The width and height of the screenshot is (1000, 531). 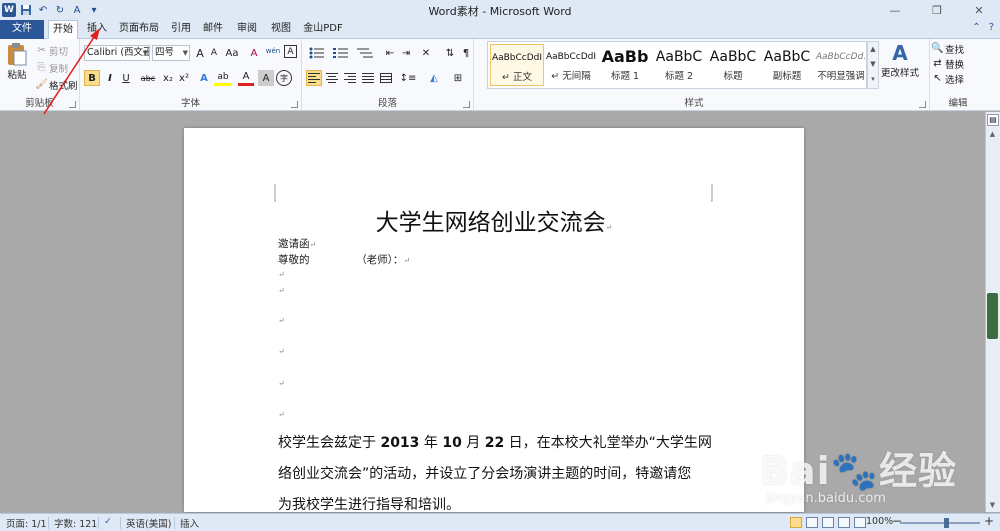 I want to click on status-separator, so click(x=174, y=523).